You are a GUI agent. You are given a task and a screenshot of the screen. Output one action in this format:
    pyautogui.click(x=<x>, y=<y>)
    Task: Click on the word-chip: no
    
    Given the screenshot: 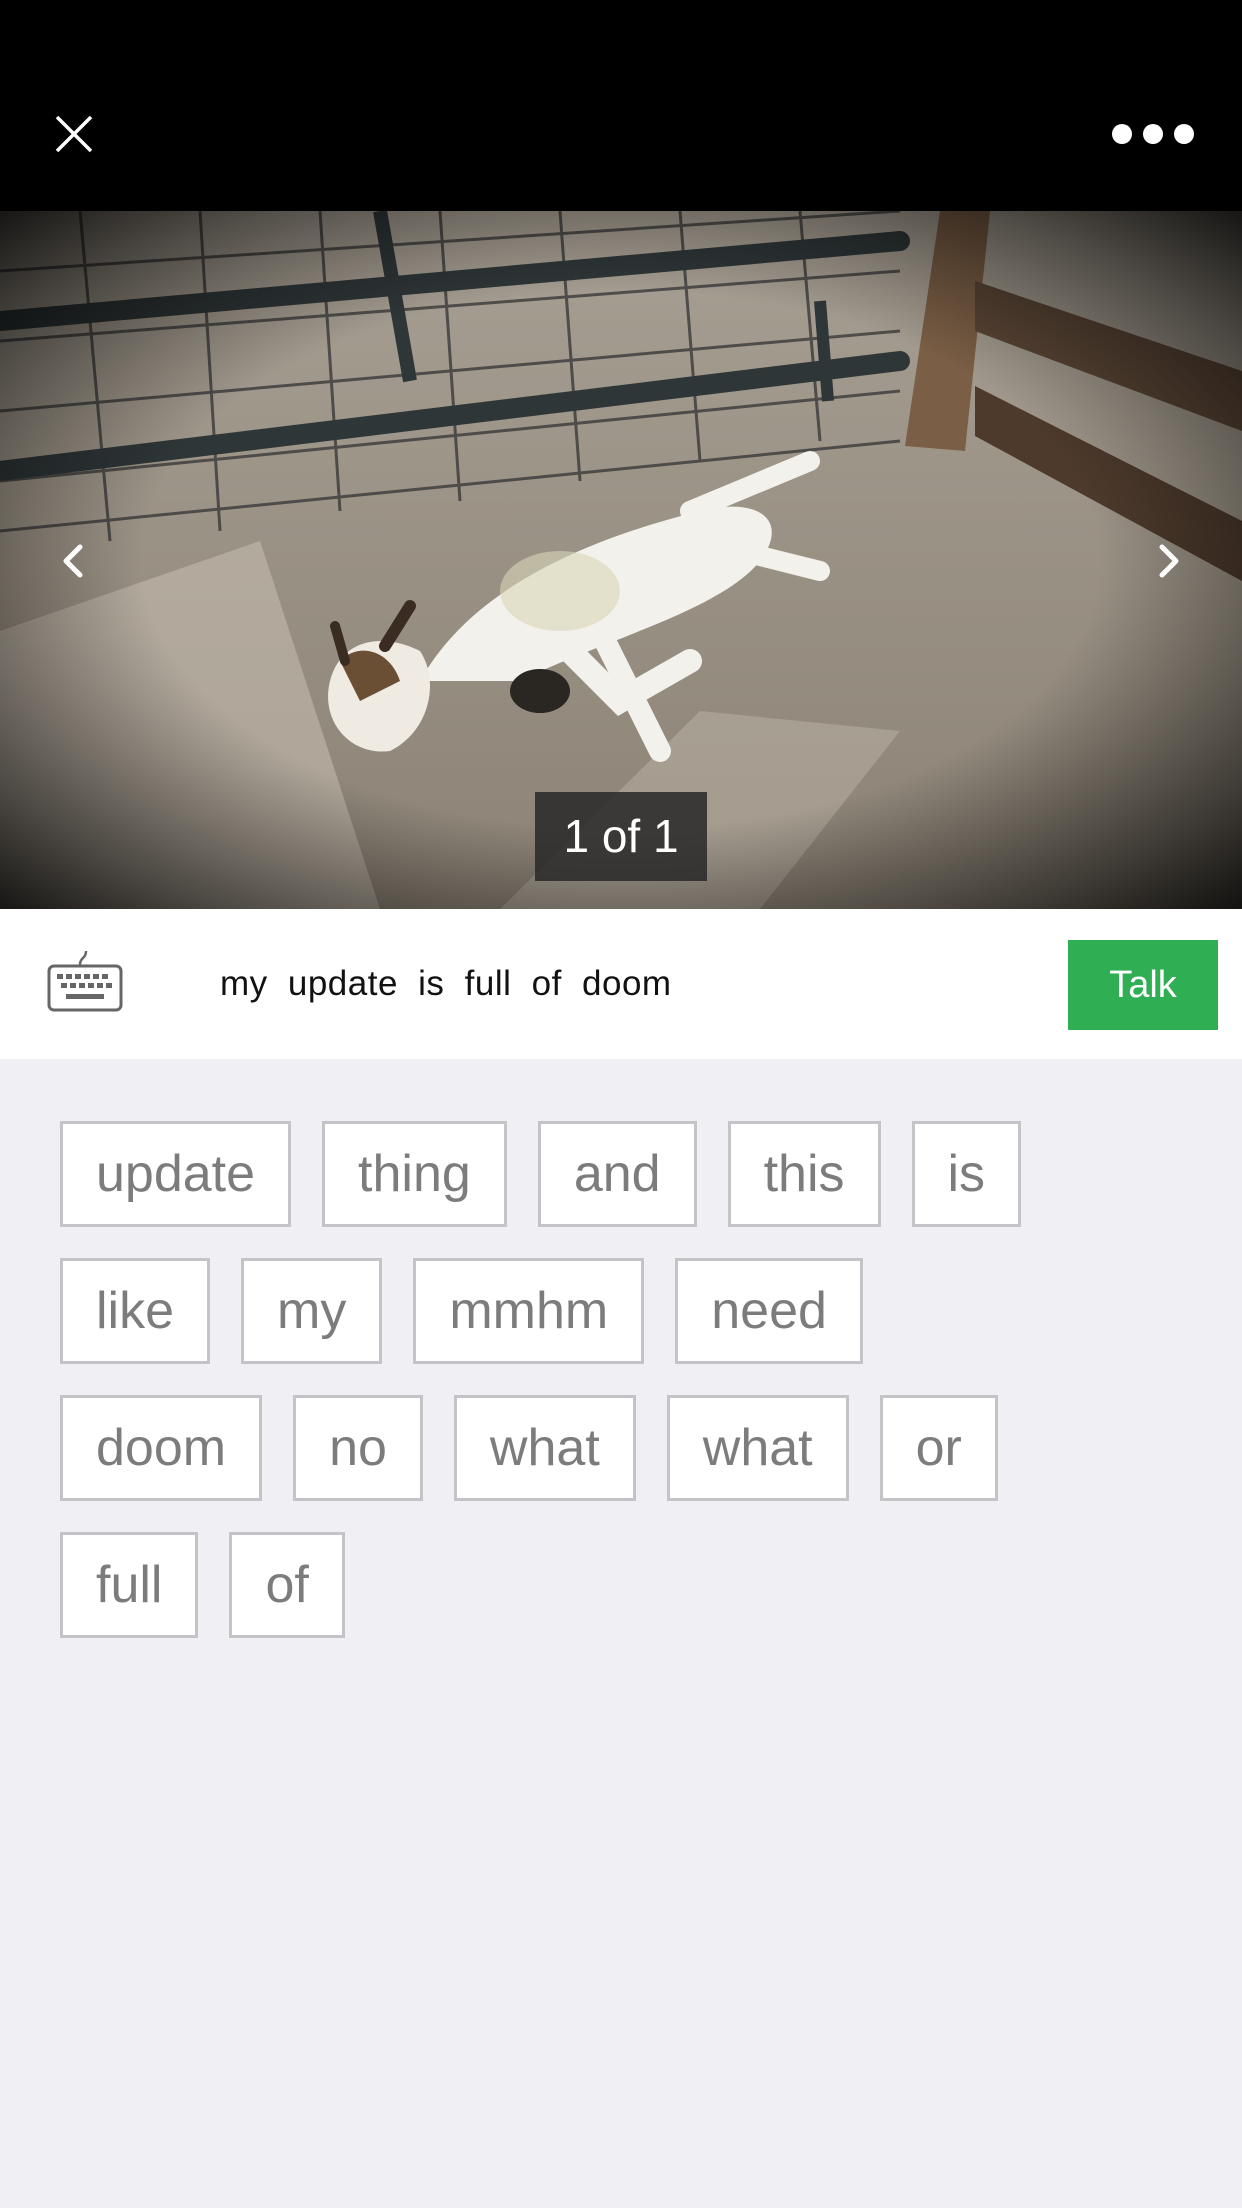 What is the action you would take?
    pyautogui.click(x=358, y=1448)
    